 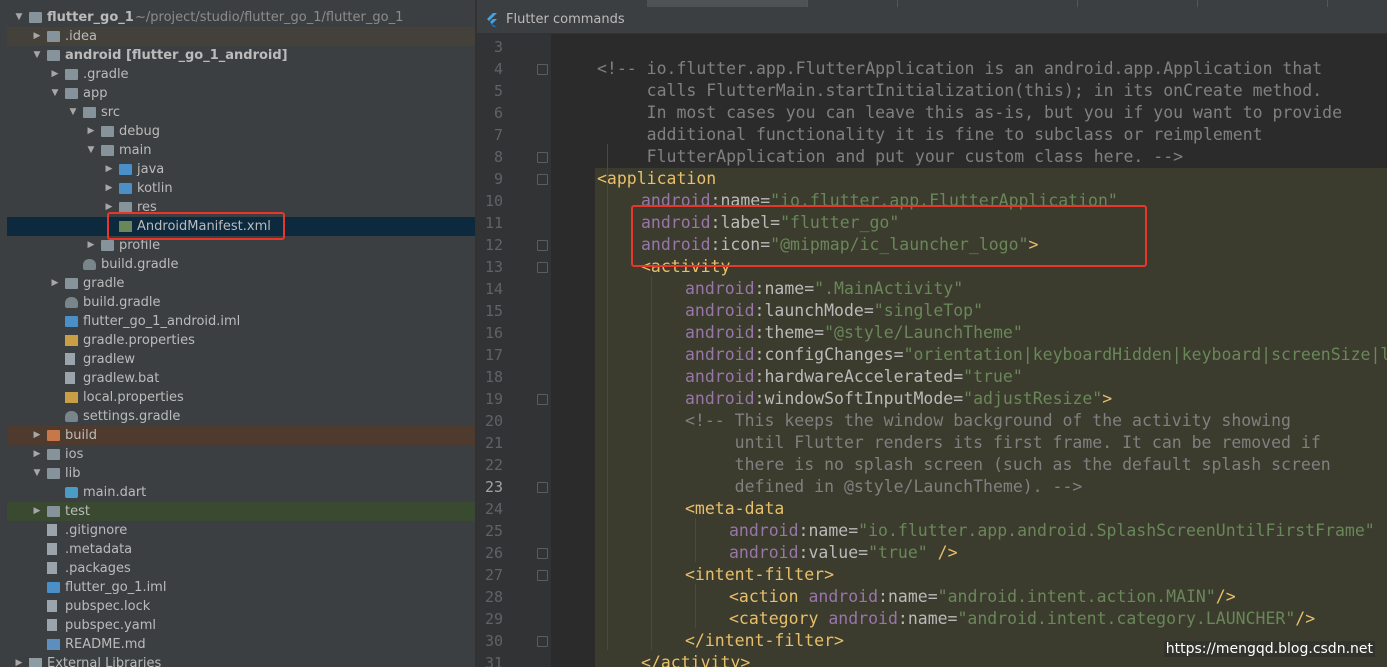 What do you see at coordinates (241, 454) in the screenshot?
I see `tree-item: ▶ ios` at bounding box center [241, 454].